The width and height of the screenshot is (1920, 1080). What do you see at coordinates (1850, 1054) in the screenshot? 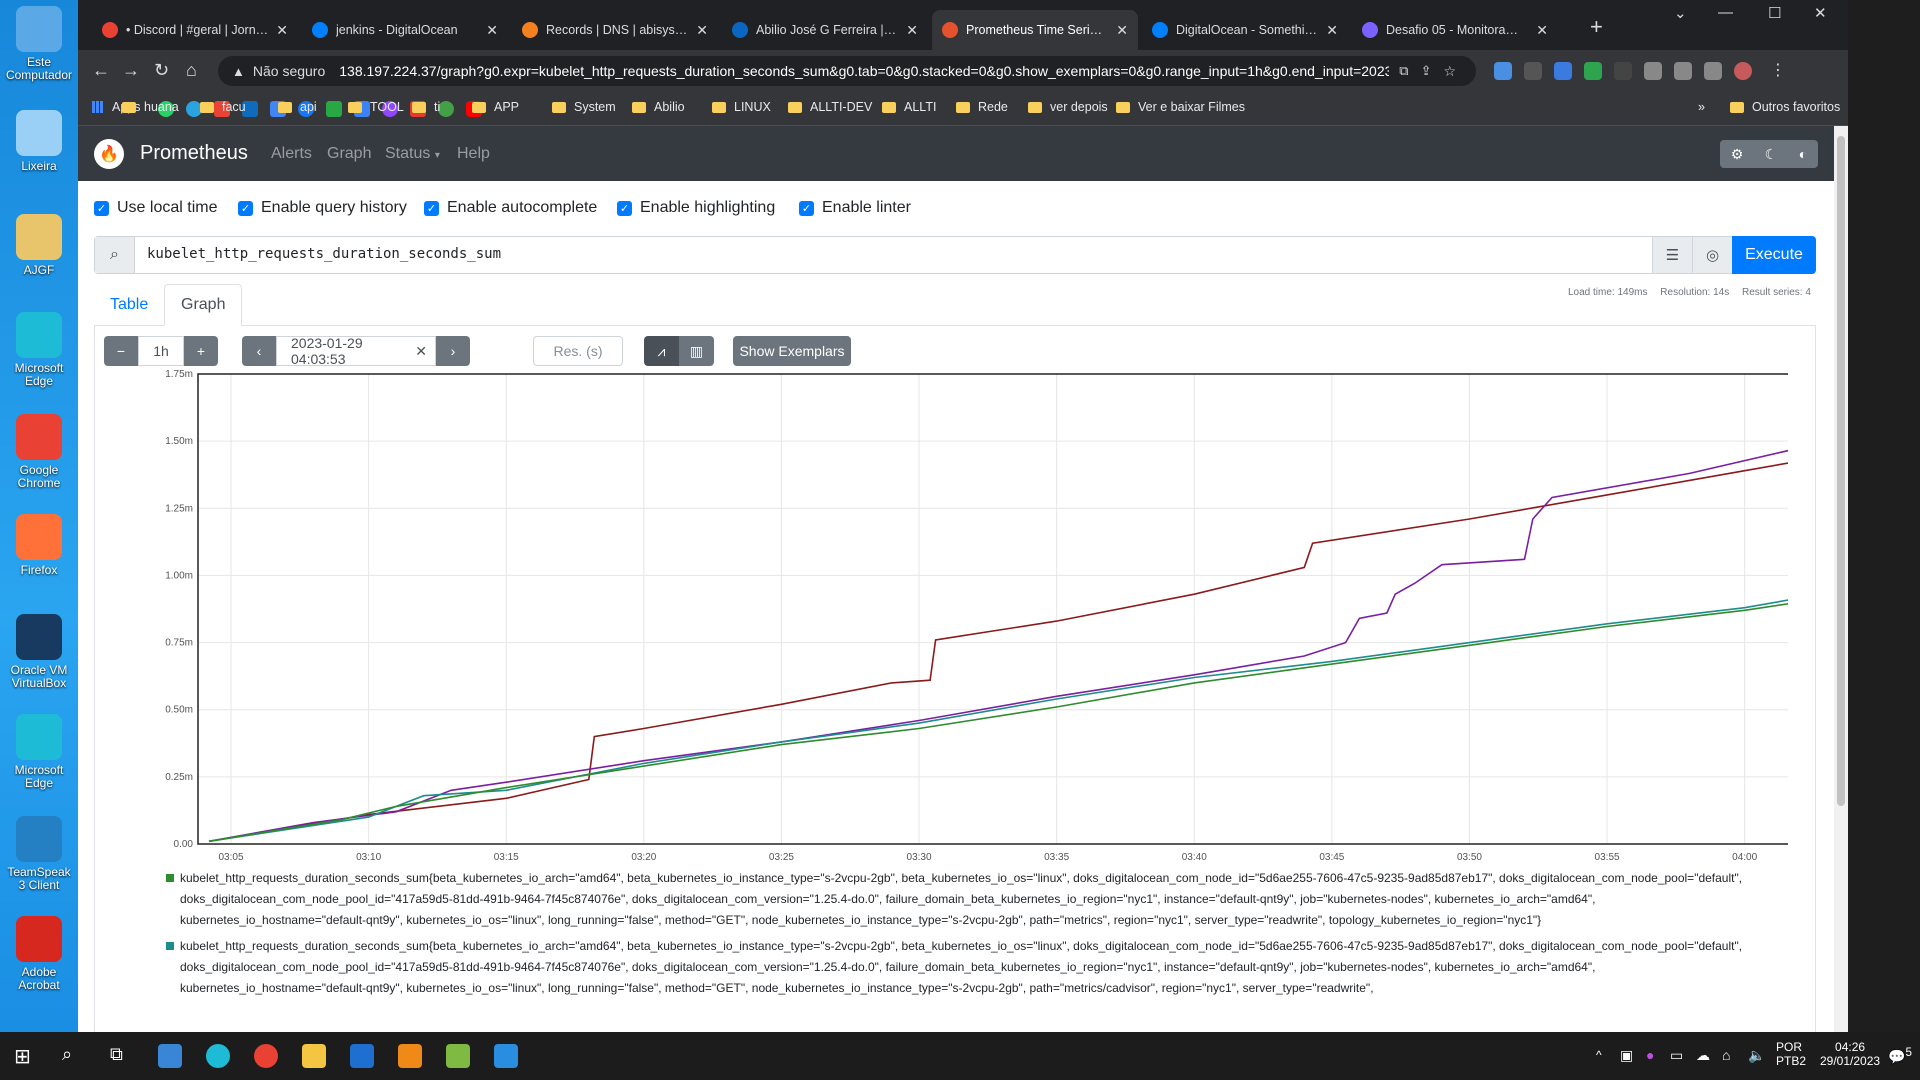
I see `clock: 04:26 29/01/2023` at bounding box center [1850, 1054].